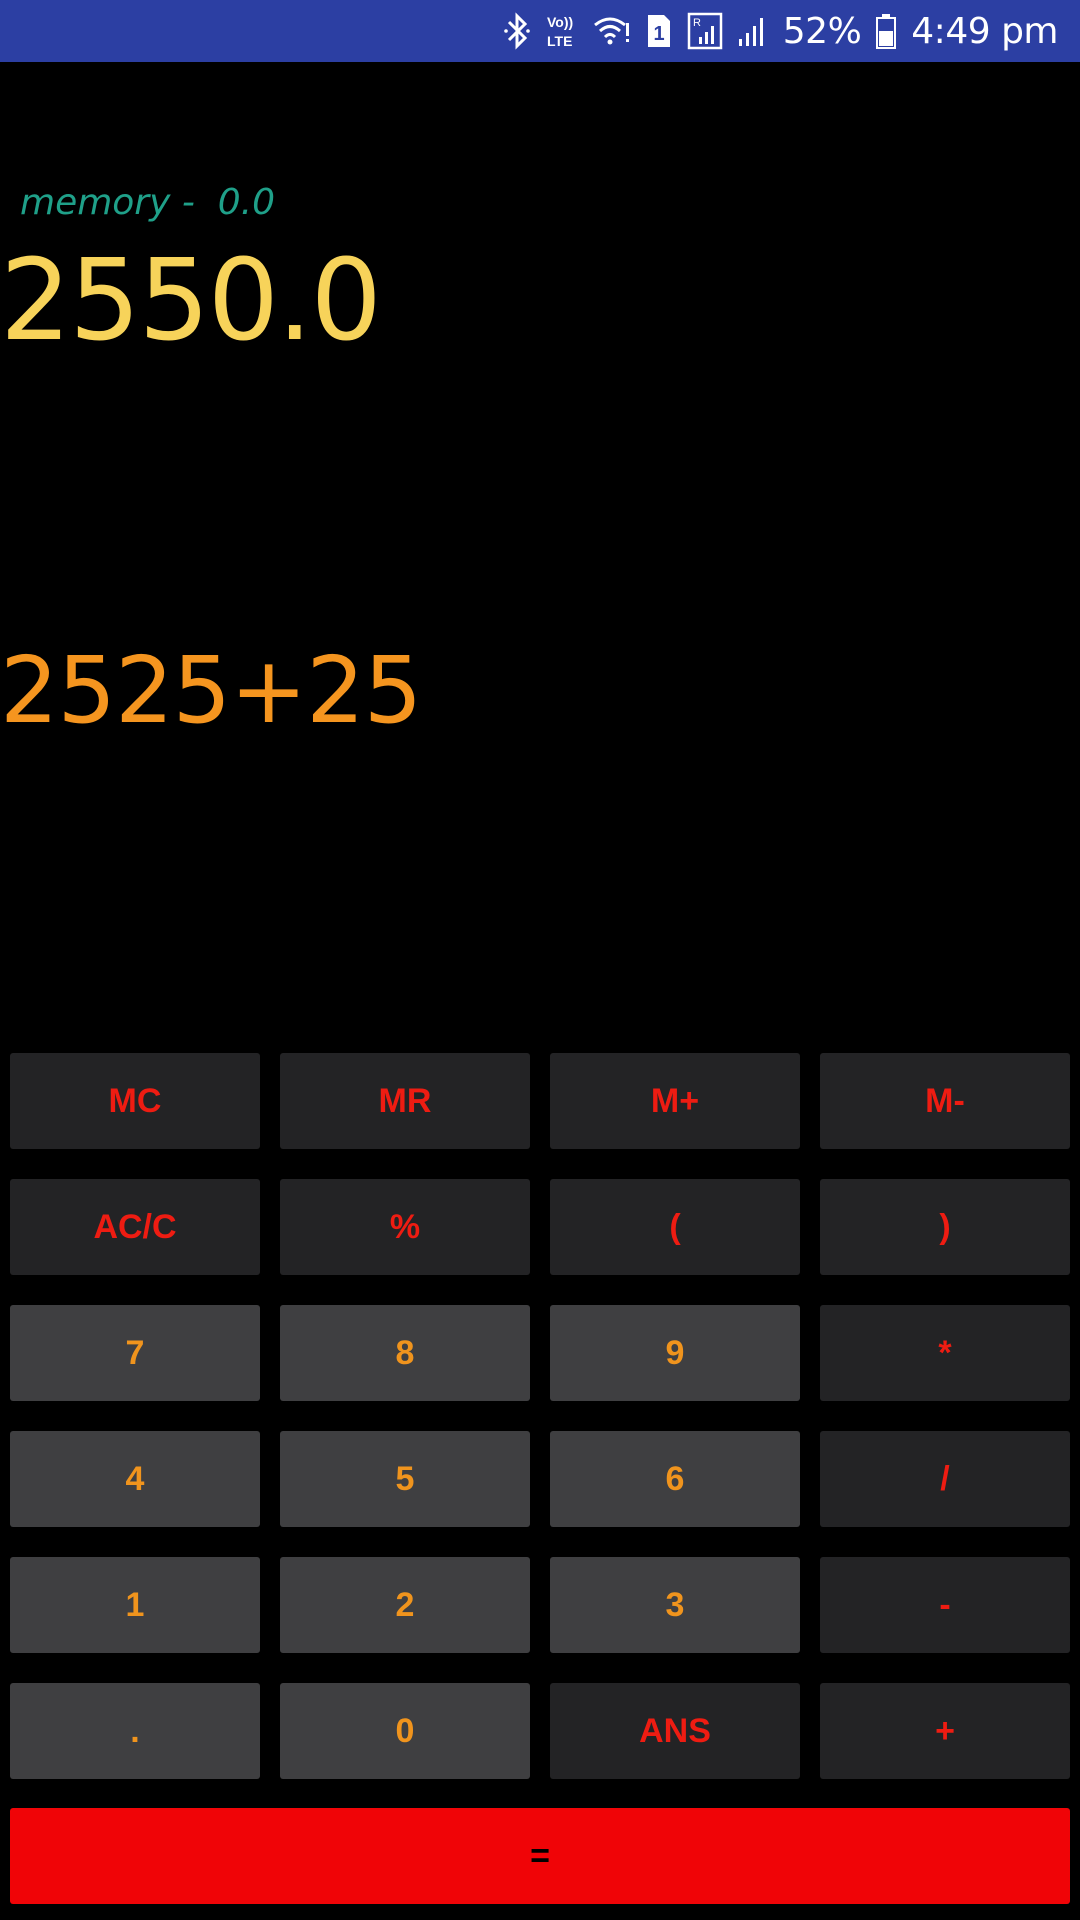 The image size is (1080, 1920). I want to click on status-bar: Vo)) LTE 1 R 52% 4:49 pm, so click(540, 31).